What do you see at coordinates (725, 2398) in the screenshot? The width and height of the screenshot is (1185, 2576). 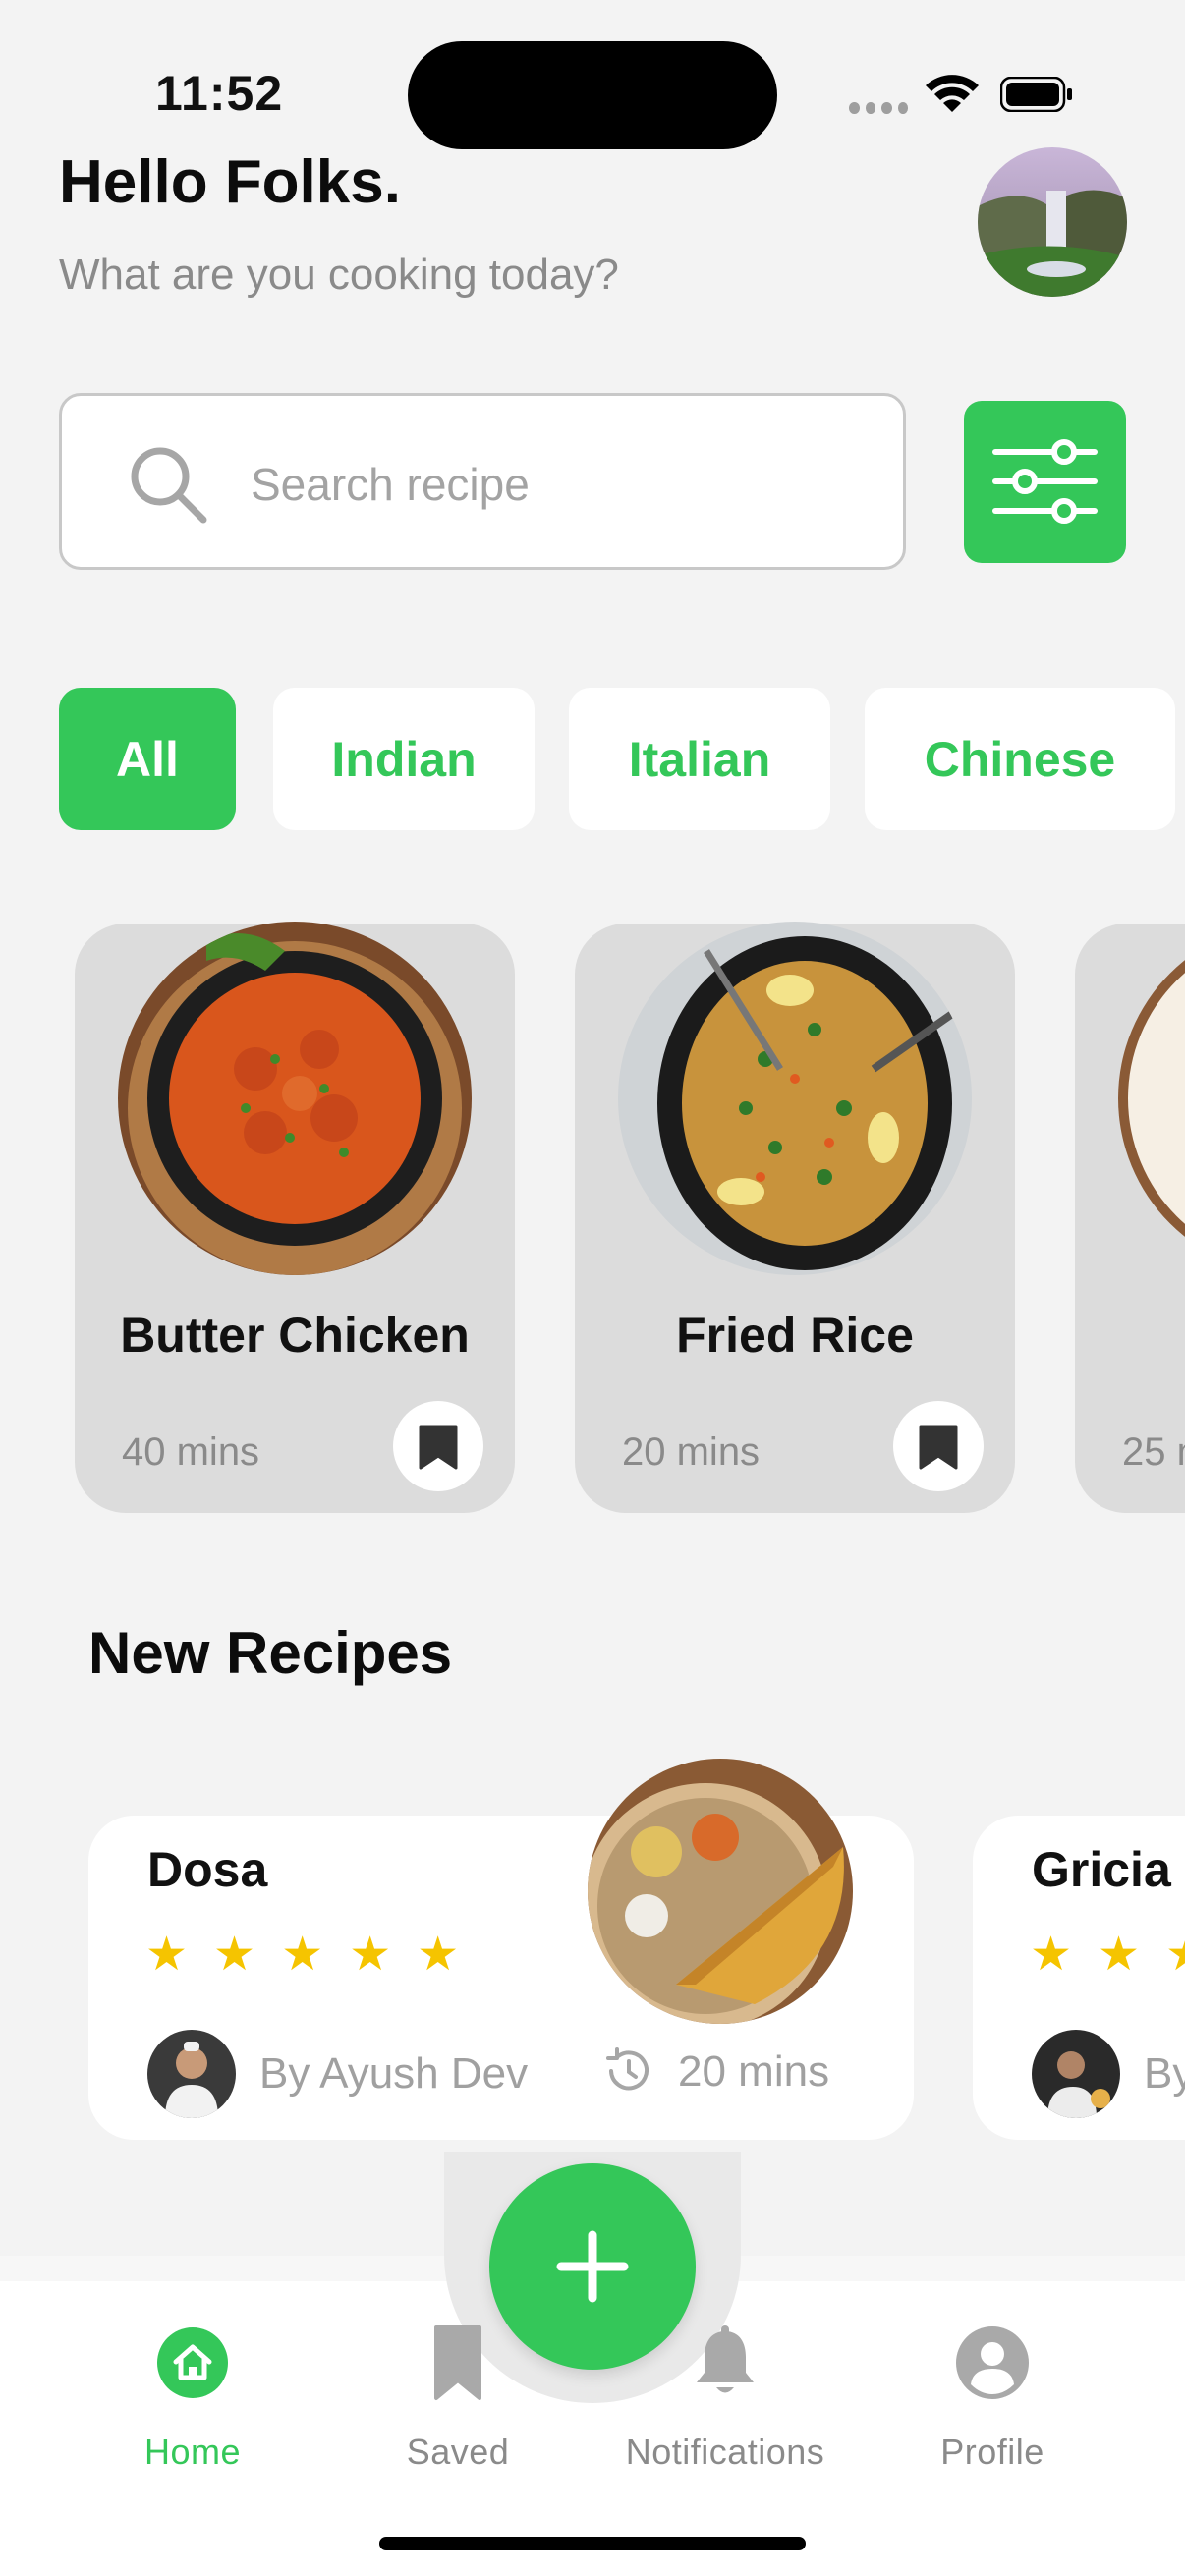 I see `nav-notifications: Notifications` at bounding box center [725, 2398].